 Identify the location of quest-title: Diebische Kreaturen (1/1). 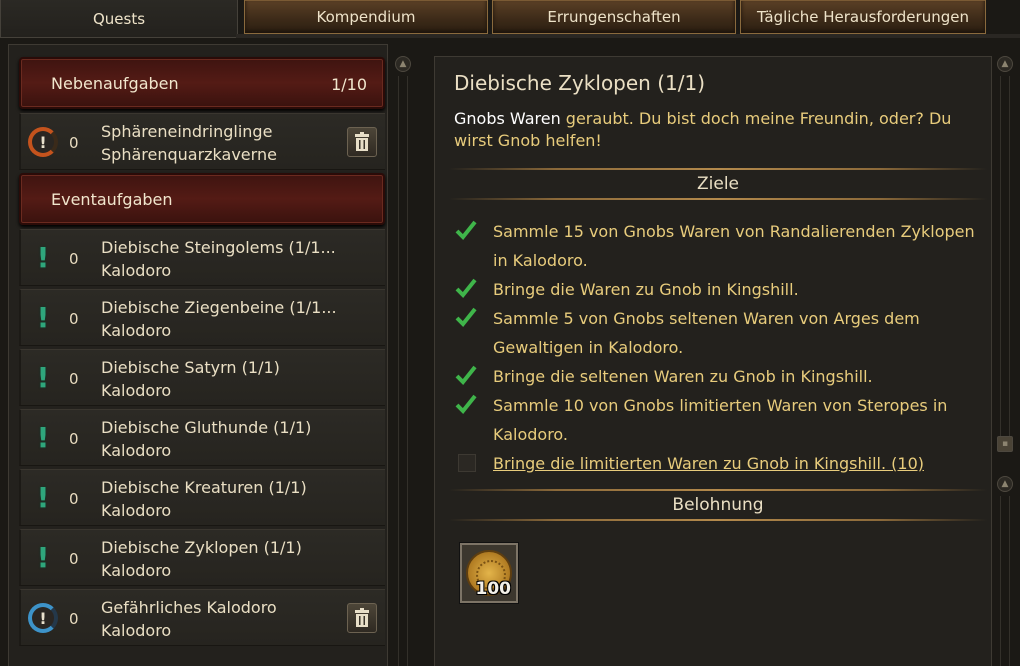
(204, 487).